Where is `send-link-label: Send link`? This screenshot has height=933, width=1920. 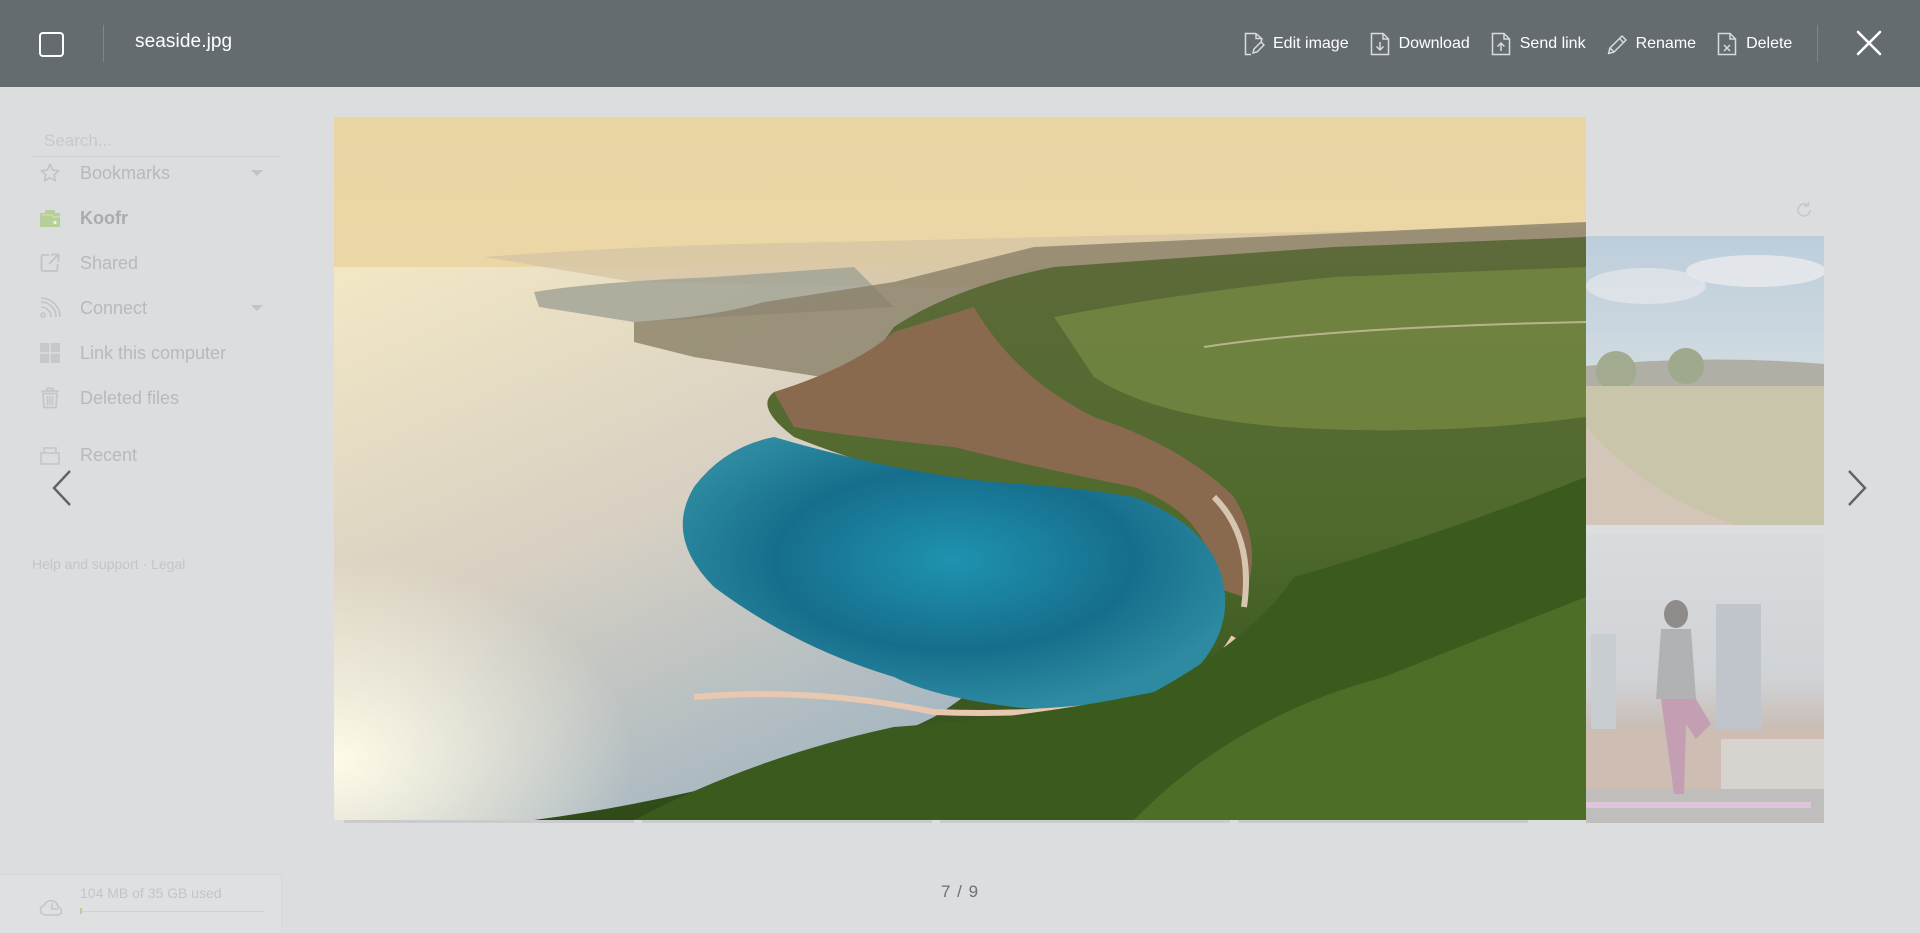 send-link-label: Send link is located at coordinates (1552, 43).